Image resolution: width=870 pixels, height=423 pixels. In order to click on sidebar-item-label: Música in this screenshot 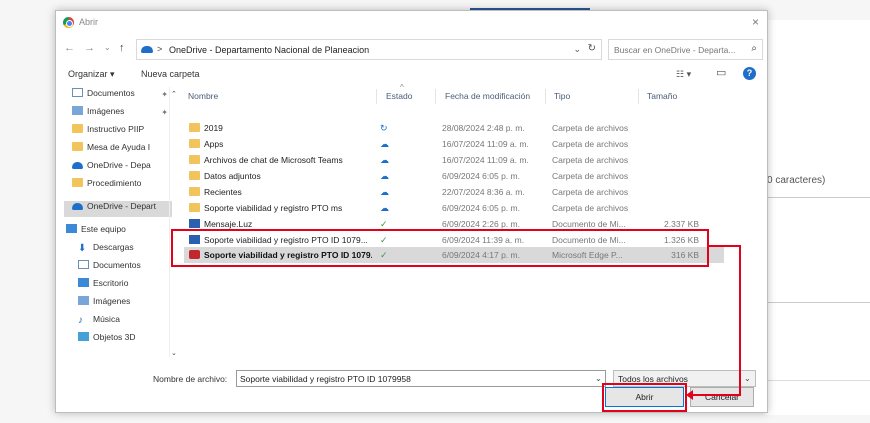, I will do `click(106, 319)`.